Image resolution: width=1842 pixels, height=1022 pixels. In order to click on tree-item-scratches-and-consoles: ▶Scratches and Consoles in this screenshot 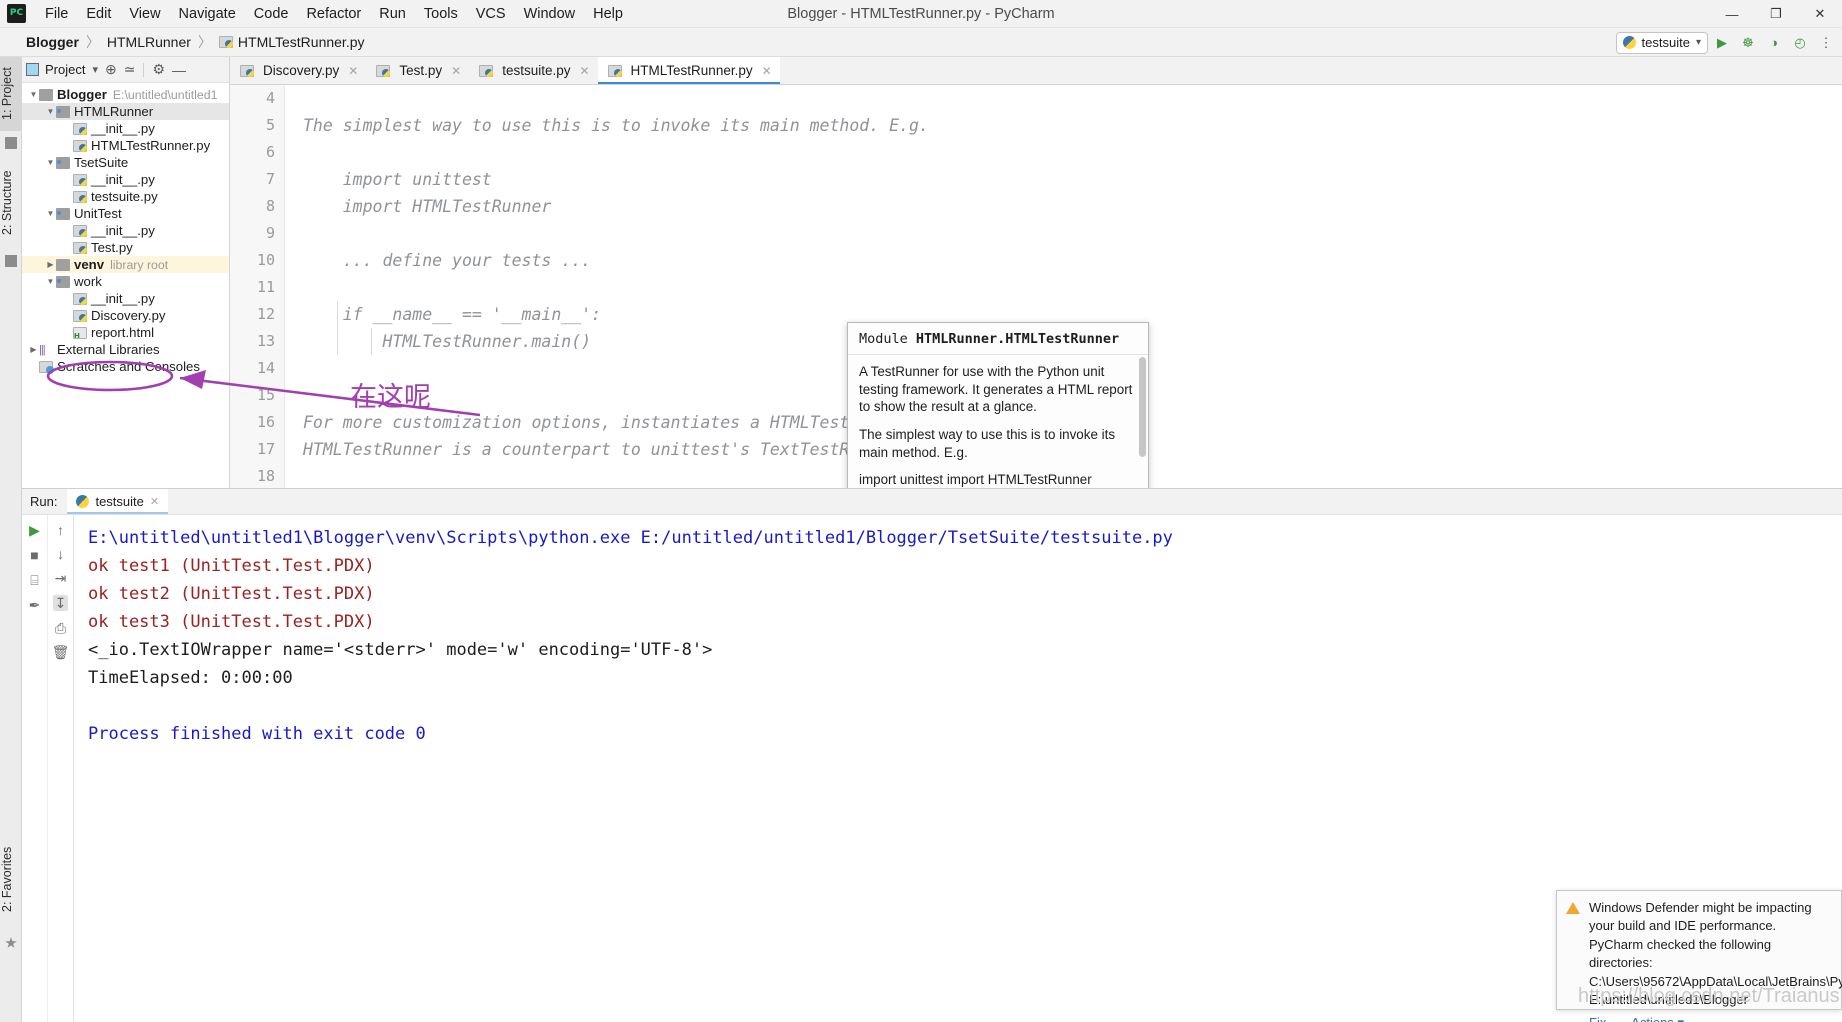, I will do `click(125, 366)`.